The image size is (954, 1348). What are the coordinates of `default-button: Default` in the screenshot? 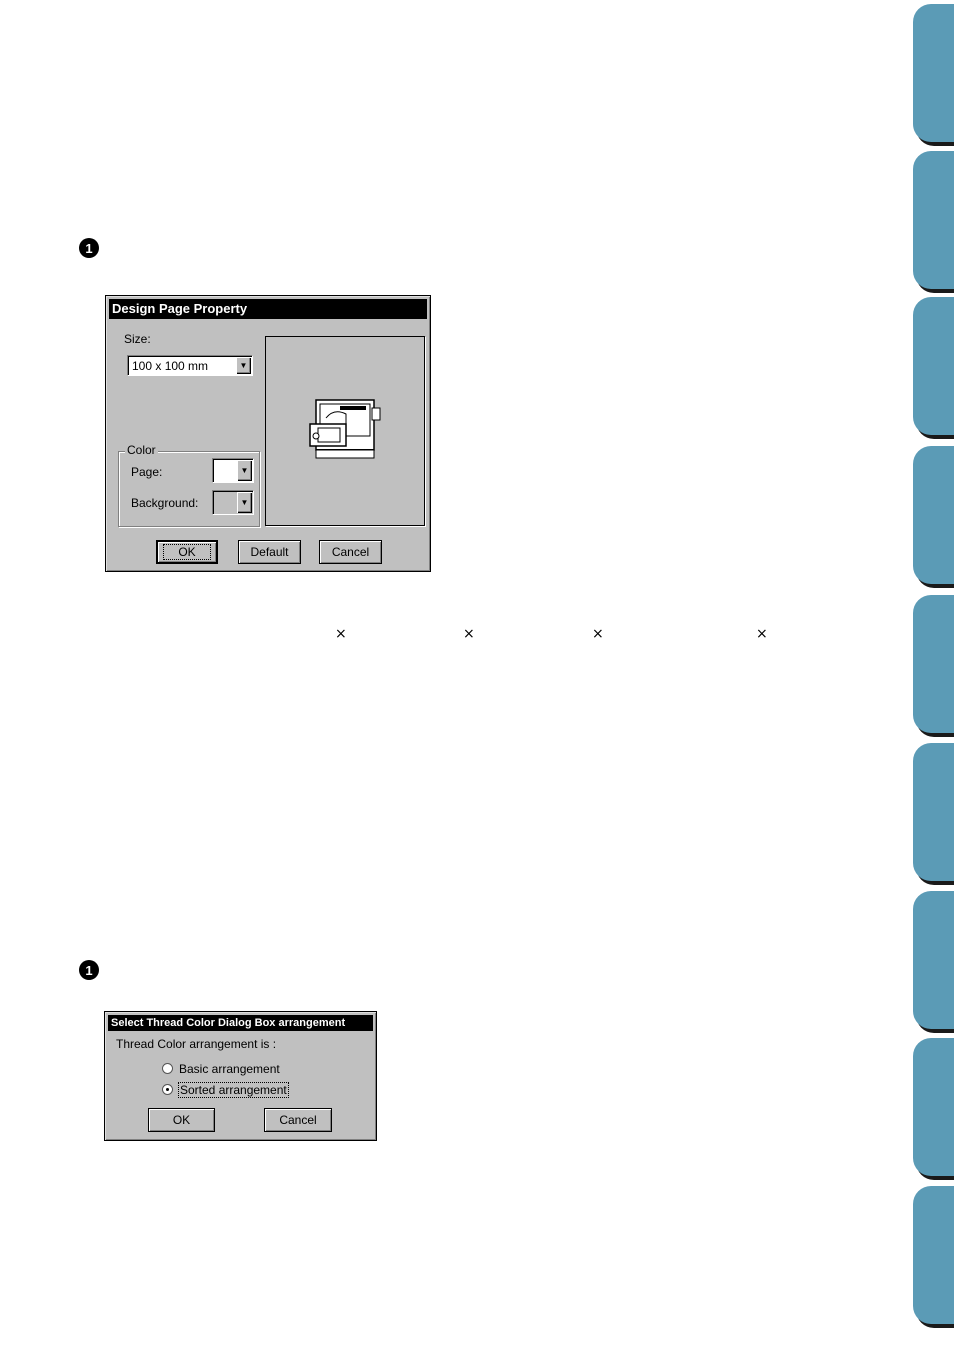 It's located at (269, 552).